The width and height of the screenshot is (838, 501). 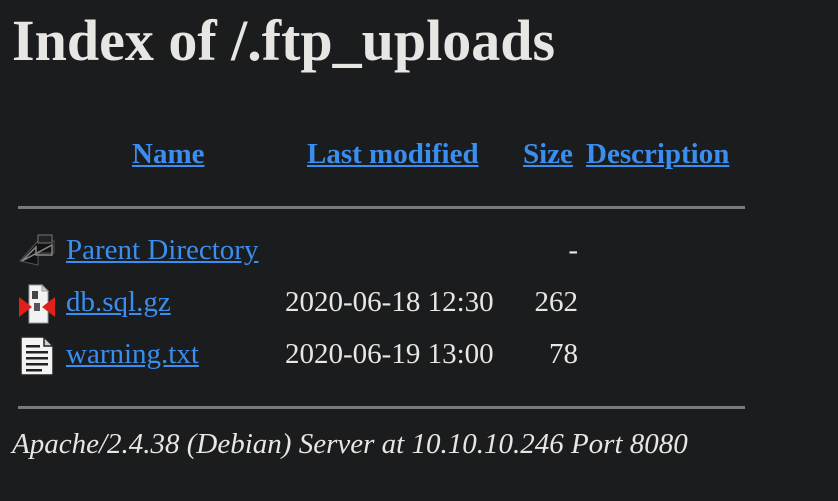 What do you see at coordinates (381, 407) in the screenshot?
I see `bottom-divider` at bounding box center [381, 407].